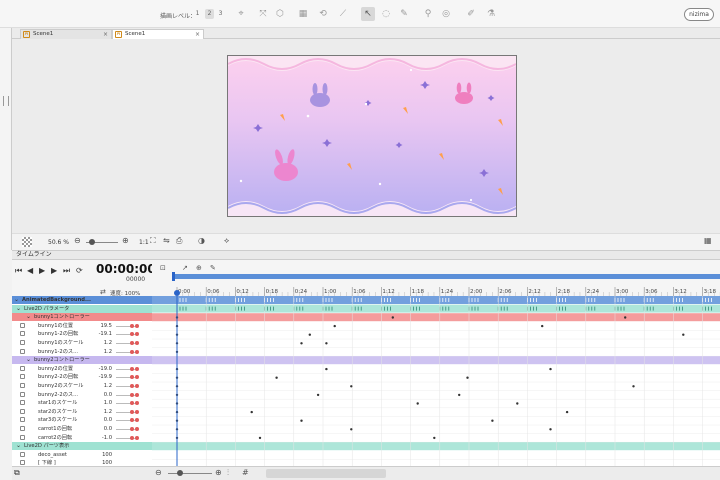 The height and width of the screenshot is (480, 720). I want to click on step-back-icon: ◀︎, so click(30, 270).